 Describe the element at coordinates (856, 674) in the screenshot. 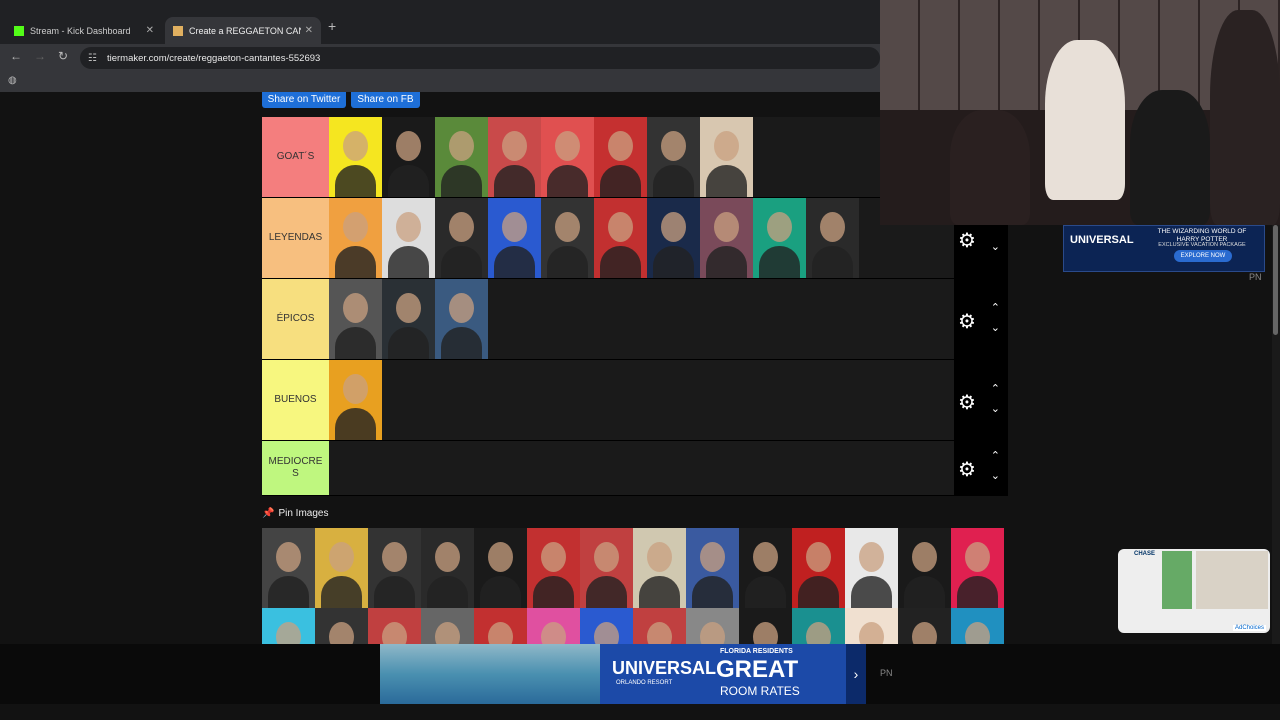

I see `chevron-right-icon: ›` at that location.